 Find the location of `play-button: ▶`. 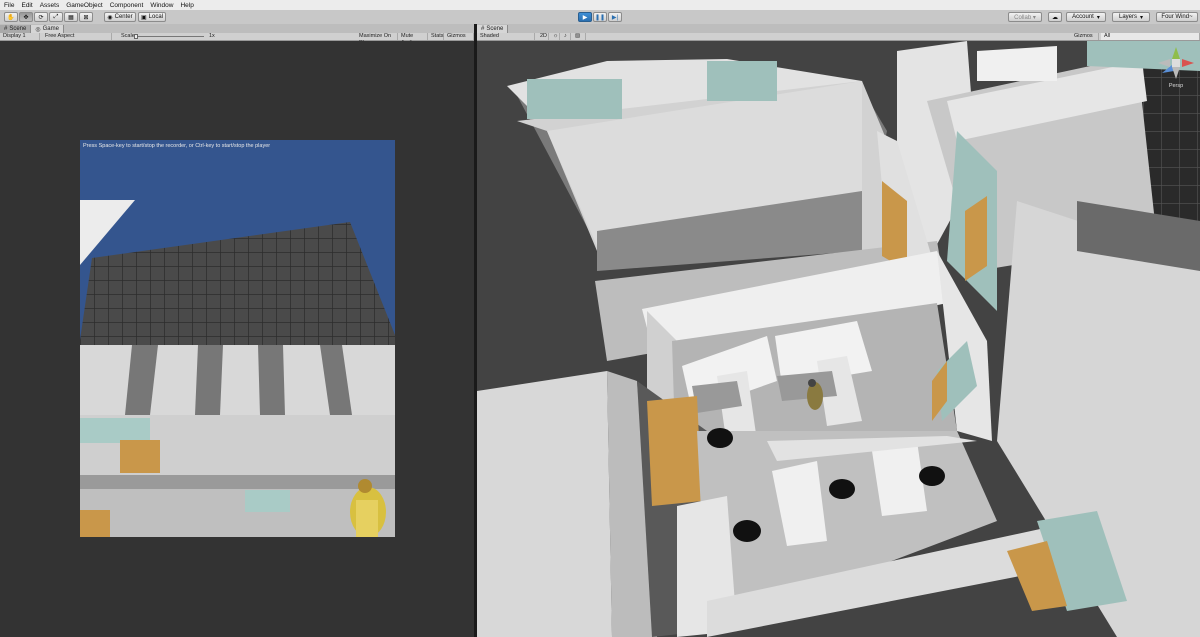

play-button: ▶ is located at coordinates (585, 17).